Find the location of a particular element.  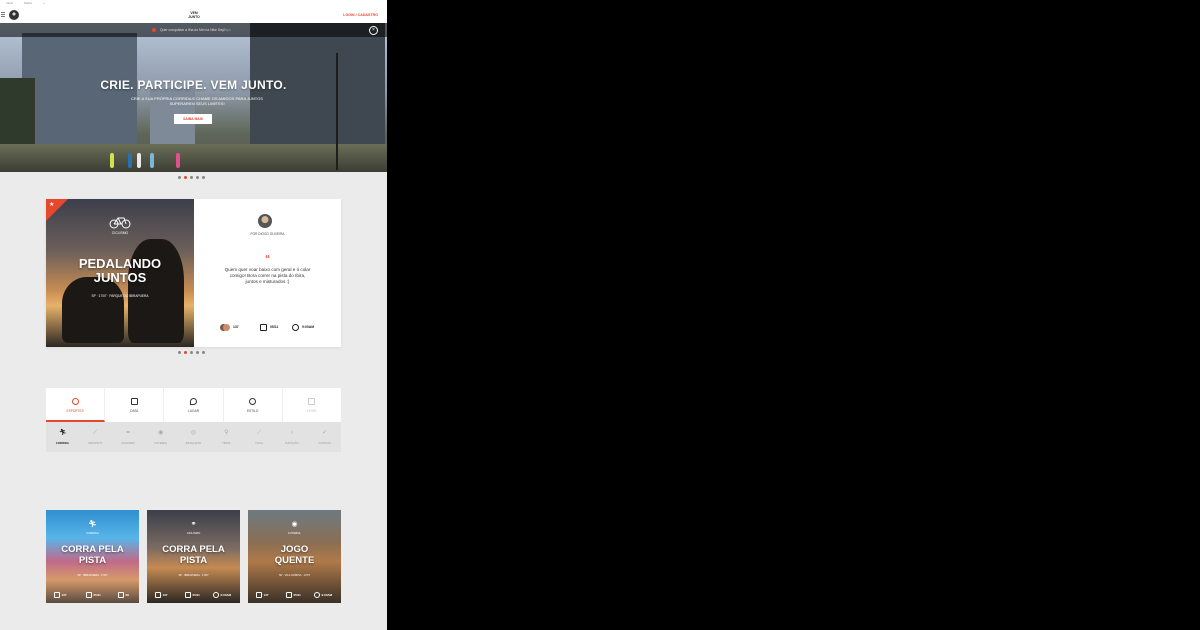

notice-link: Participe is located at coordinates (224, 30).